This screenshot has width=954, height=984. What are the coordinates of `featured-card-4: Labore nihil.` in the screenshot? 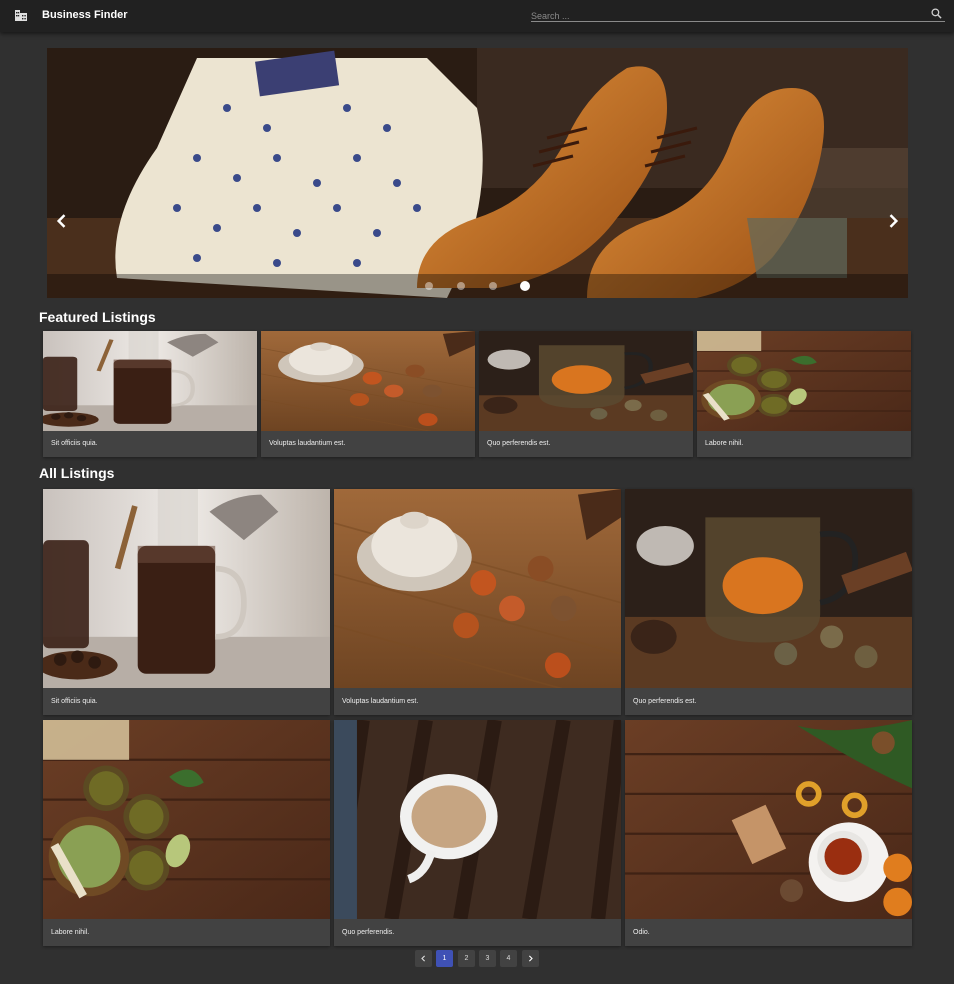 It's located at (804, 394).